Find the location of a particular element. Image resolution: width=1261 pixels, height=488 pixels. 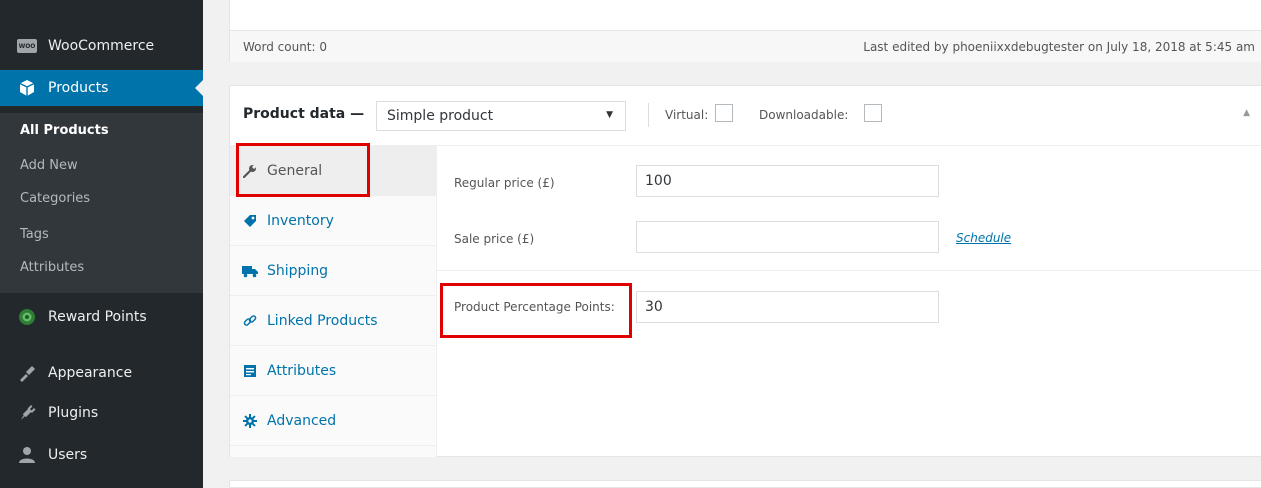

menu-users: Users is located at coordinates (101, 455).